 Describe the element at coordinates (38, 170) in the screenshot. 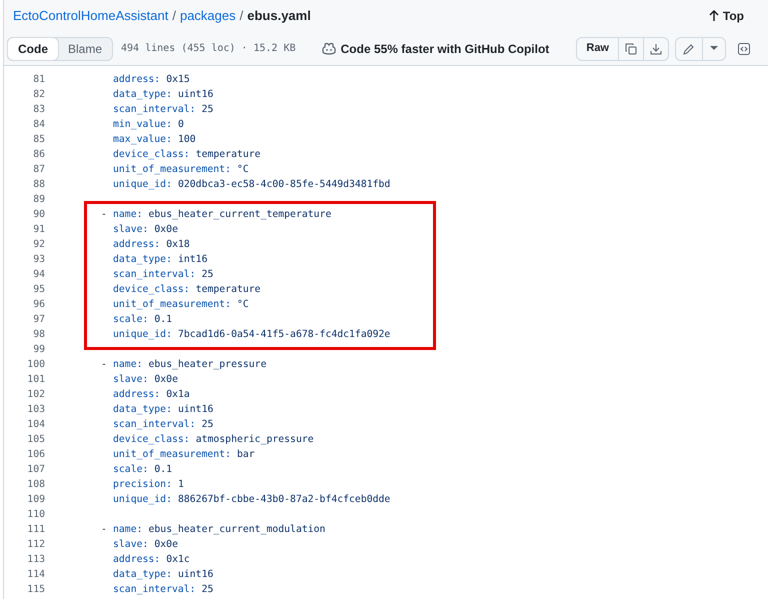

I see `line-number: 87` at that location.